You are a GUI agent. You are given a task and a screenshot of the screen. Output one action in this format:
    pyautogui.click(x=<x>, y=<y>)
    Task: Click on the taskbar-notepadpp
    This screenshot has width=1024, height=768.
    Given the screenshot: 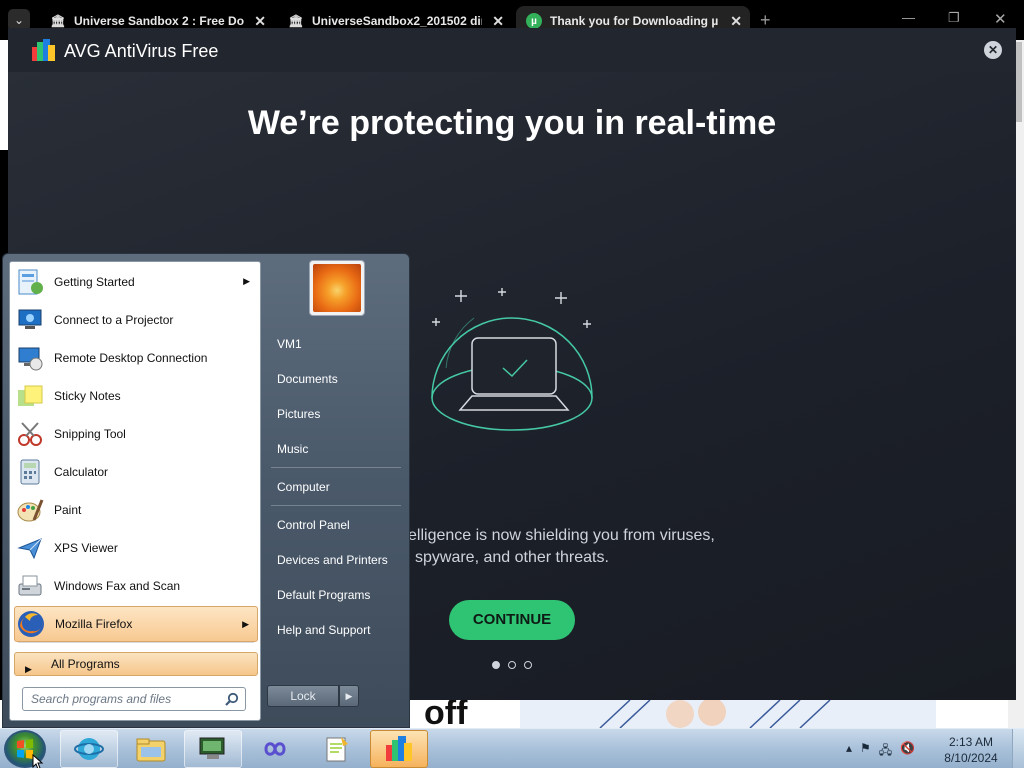 What is the action you would take?
    pyautogui.click(x=337, y=749)
    